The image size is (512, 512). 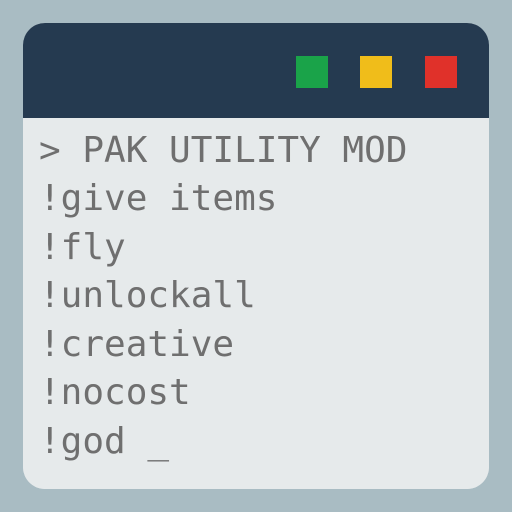 What do you see at coordinates (376, 72) in the screenshot?
I see `yellow-window-button` at bounding box center [376, 72].